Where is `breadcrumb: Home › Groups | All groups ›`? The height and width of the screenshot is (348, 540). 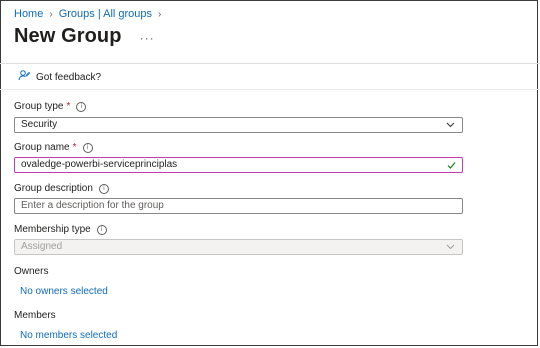
breadcrumb: Home › Groups | All groups › is located at coordinates (90, 14).